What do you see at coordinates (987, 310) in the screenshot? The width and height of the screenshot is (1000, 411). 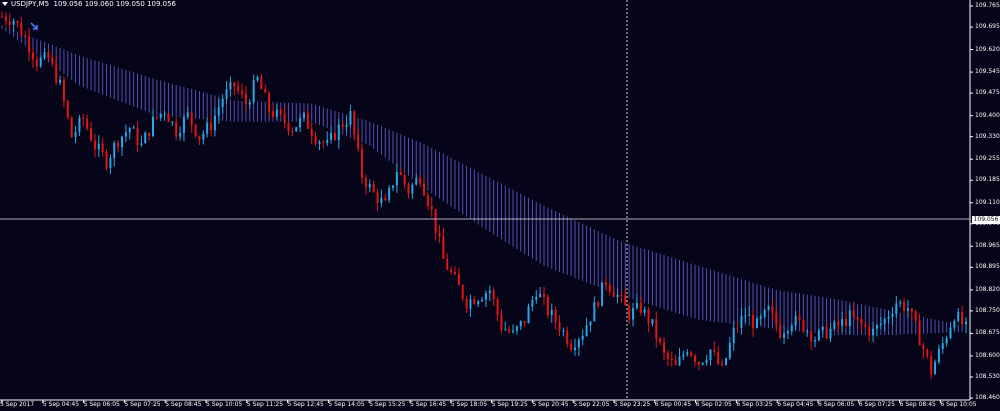 I see `y-tick-label: 108.750` at bounding box center [987, 310].